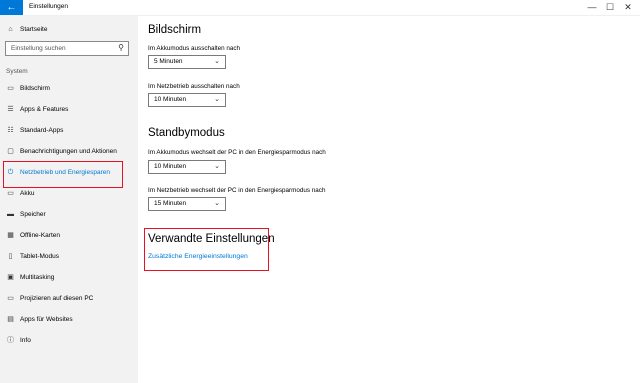 The height and width of the screenshot is (383, 640). Describe the element at coordinates (170, 203) in the screenshot. I see `dropdown-value: 15 Minuten` at that location.